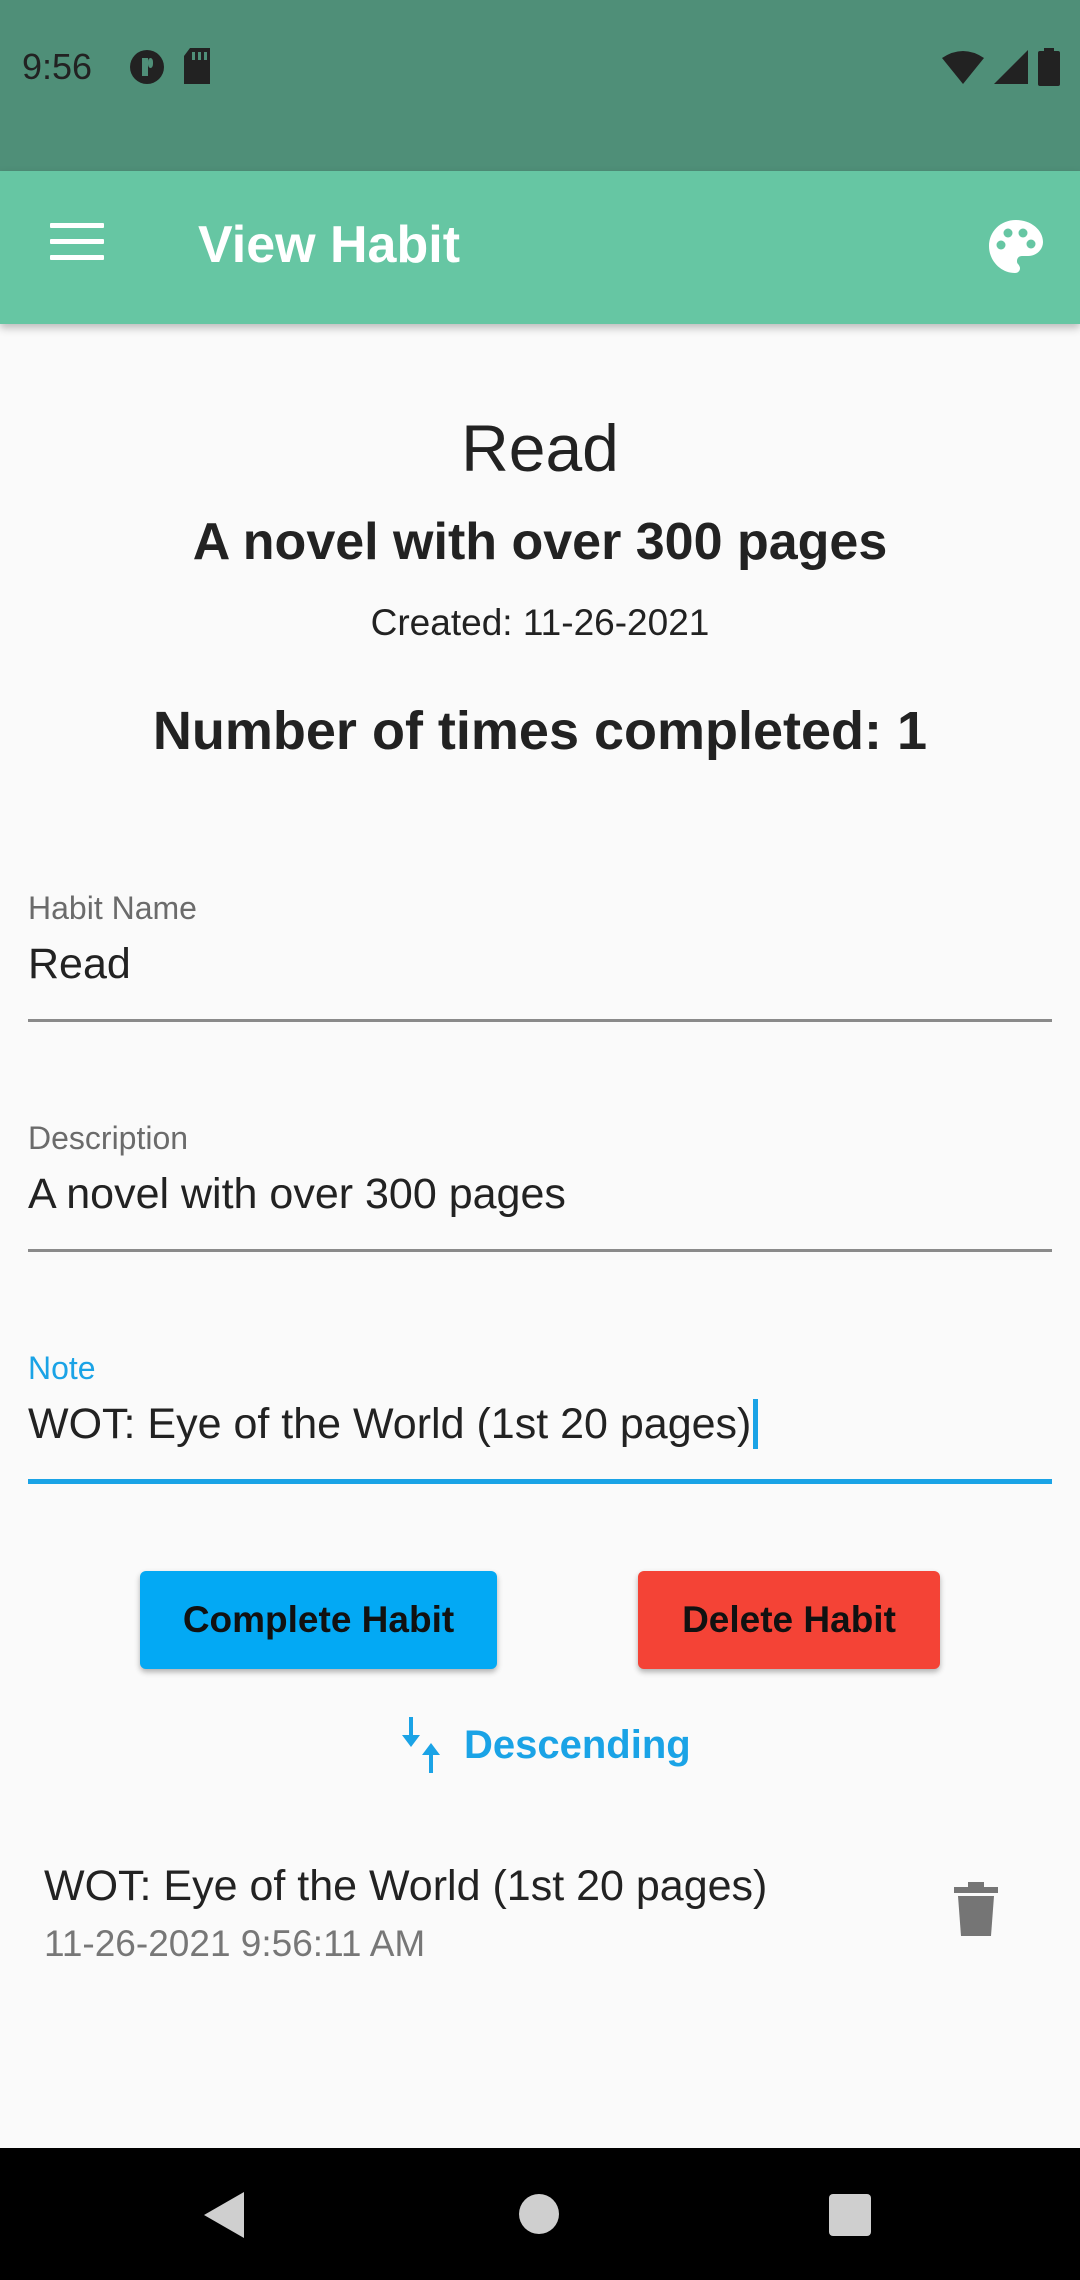 The height and width of the screenshot is (2280, 1080). I want to click on wifi-icon, so click(963, 67).